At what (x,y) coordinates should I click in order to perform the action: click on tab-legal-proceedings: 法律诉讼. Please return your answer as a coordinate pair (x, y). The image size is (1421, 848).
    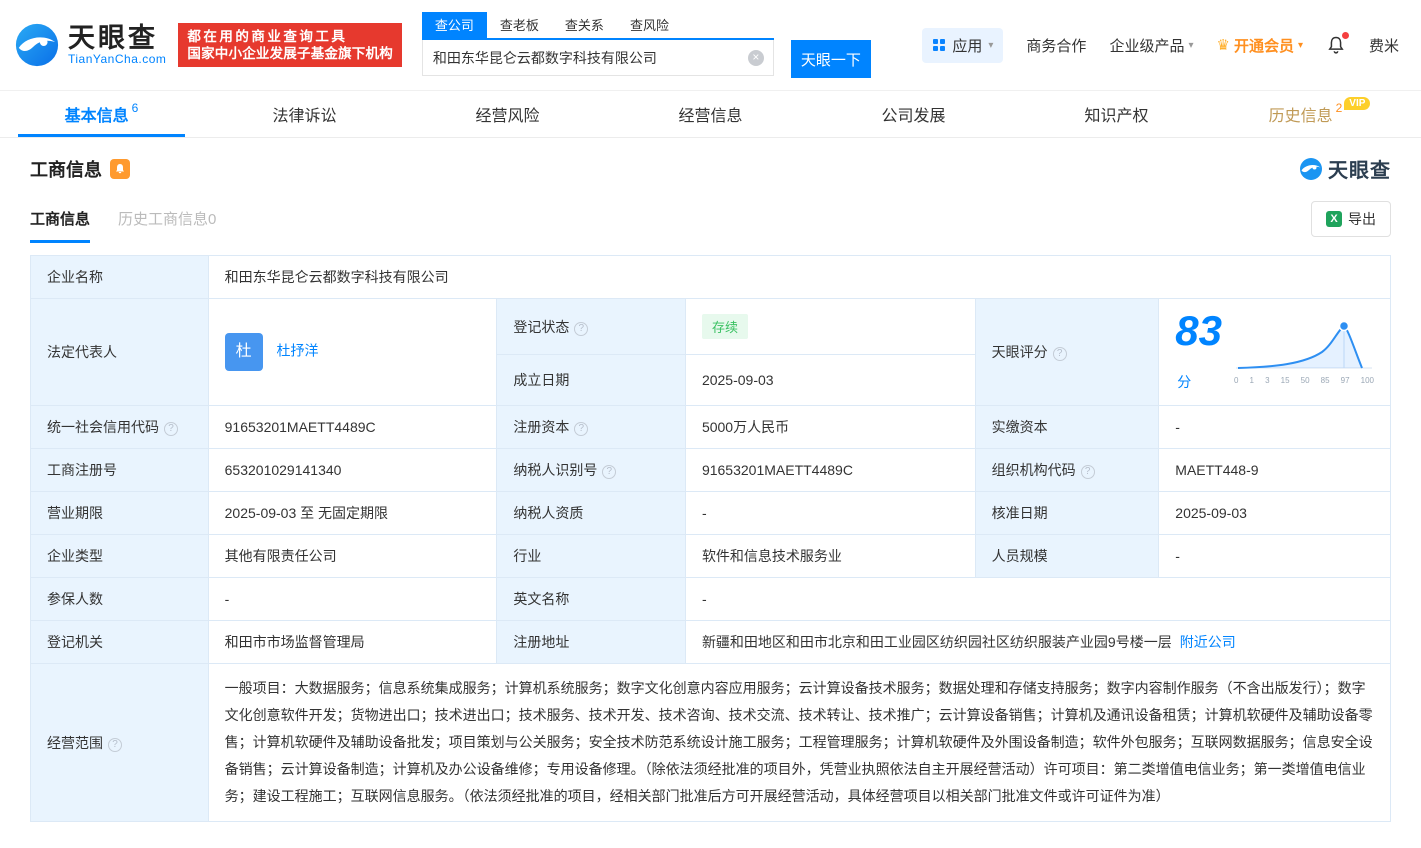
    Looking at the image, I should click on (304, 114).